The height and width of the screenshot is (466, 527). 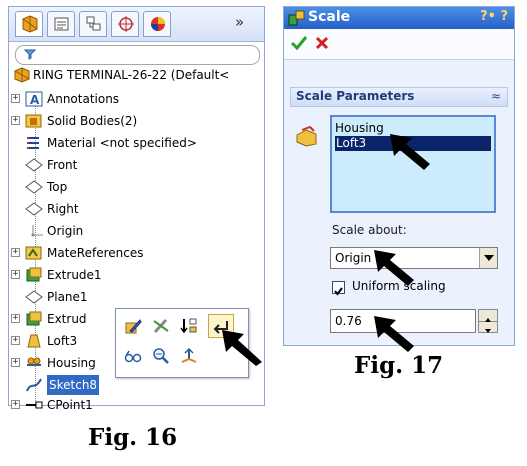 What do you see at coordinates (134, 297) in the screenshot?
I see `tree-item-plane1: Plane1` at bounding box center [134, 297].